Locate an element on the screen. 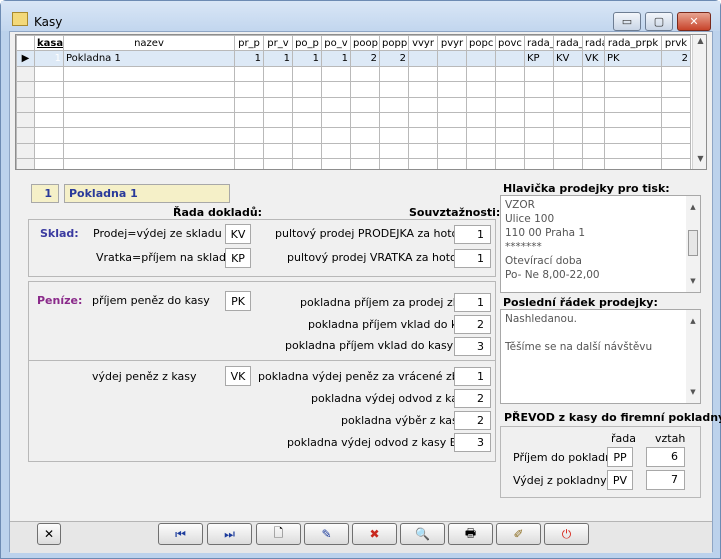 The image size is (721, 559). minimize-button: ▭ is located at coordinates (627, 21).